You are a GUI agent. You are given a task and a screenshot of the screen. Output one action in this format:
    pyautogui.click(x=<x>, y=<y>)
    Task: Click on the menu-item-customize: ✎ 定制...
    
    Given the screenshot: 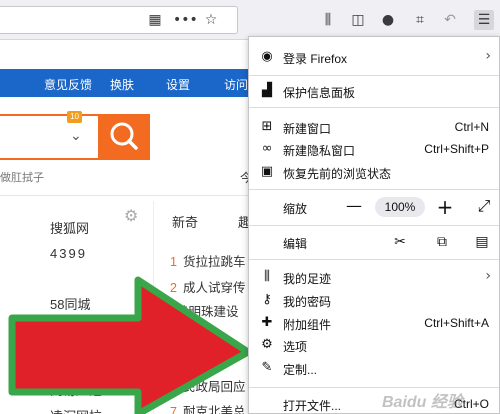 What is the action you would take?
    pyautogui.click(x=374, y=368)
    